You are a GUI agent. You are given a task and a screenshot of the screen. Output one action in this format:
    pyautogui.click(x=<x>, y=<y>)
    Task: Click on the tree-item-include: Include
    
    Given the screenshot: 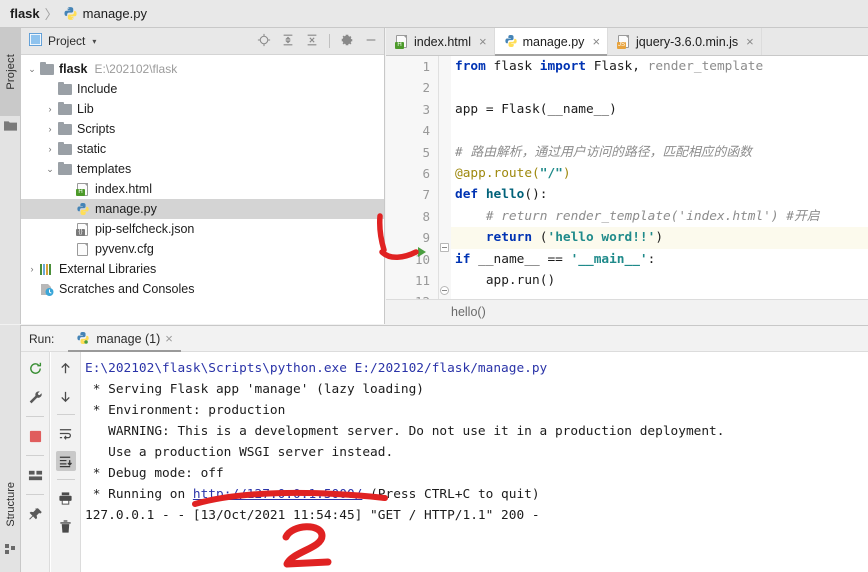 What is the action you would take?
    pyautogui.click(x=202, y=89)
    